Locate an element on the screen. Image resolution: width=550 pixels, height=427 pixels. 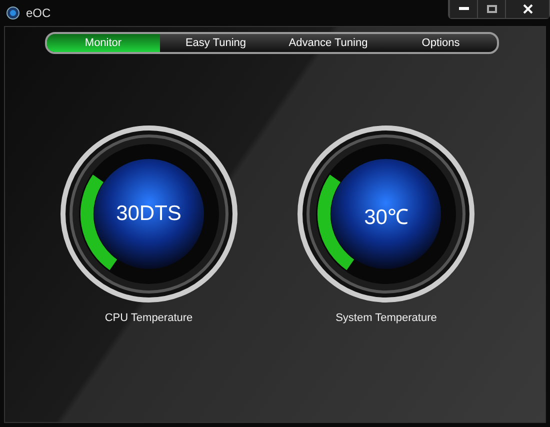
maximize-button is located at coordinates (491, 9).